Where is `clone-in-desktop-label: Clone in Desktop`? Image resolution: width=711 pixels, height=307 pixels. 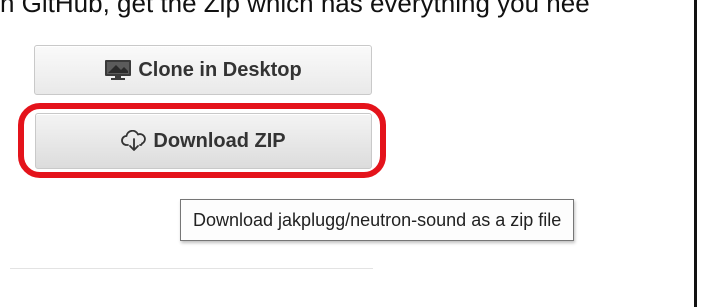 clone-in-desktop-label: Clone in Desktop is located at coordinates (220, 69).